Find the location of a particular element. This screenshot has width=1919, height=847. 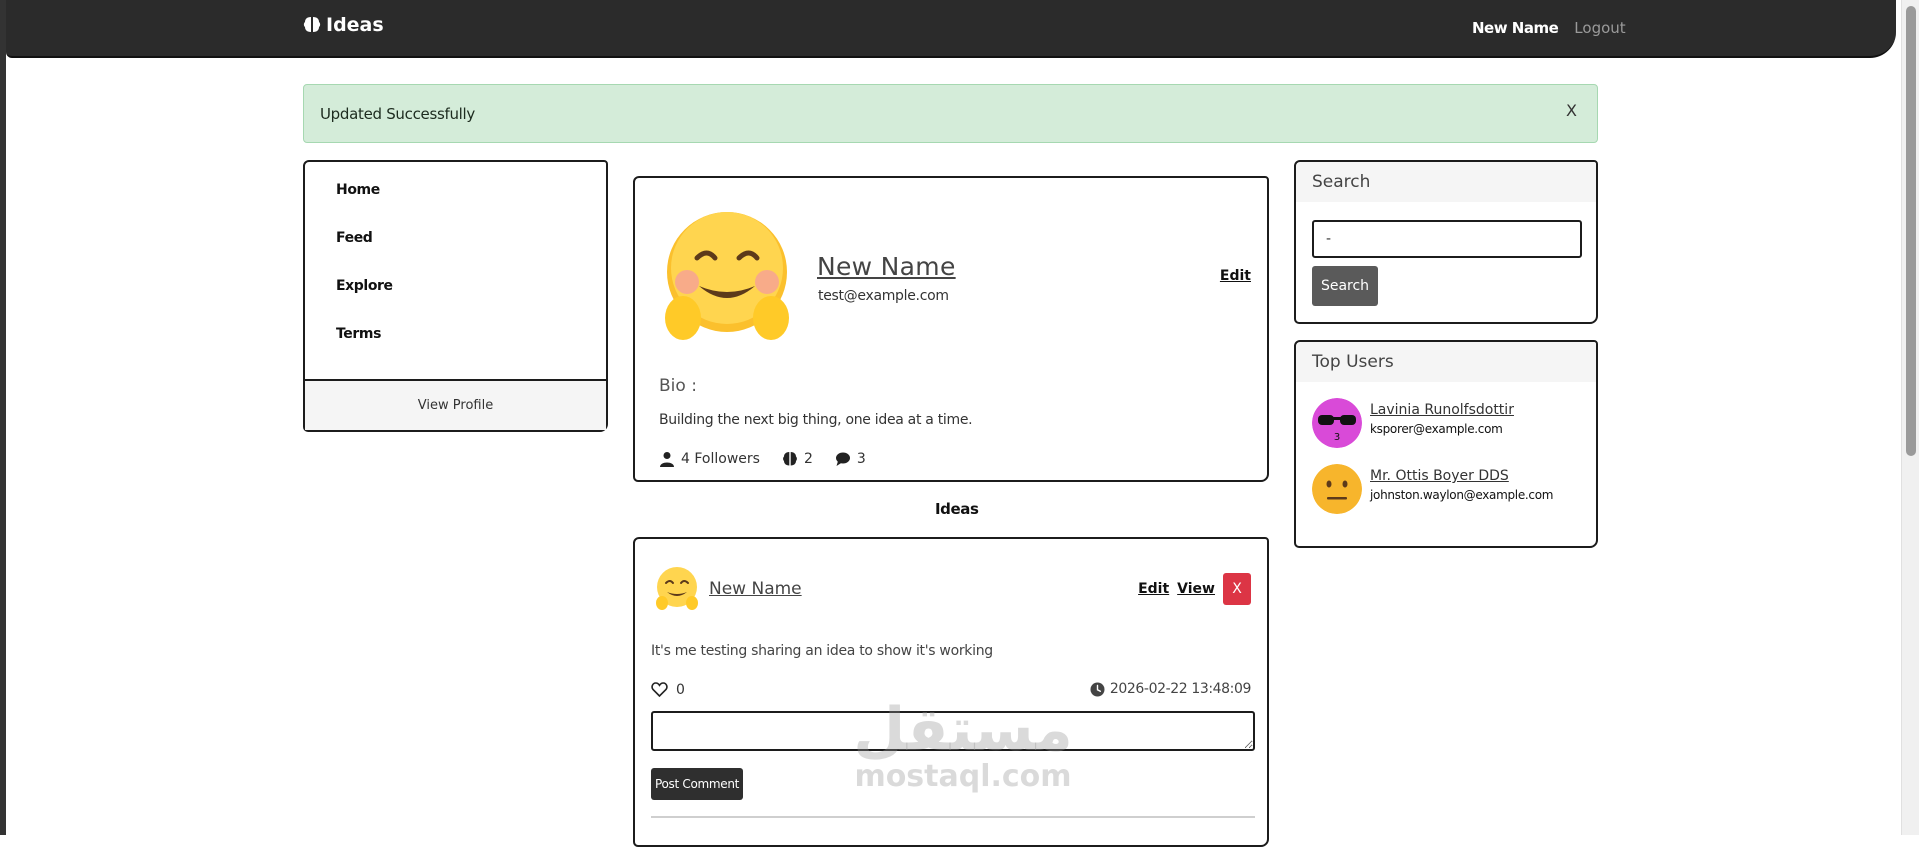

top-user-email: johnston.waylon@example.com is located at coordinates (1462, 495).